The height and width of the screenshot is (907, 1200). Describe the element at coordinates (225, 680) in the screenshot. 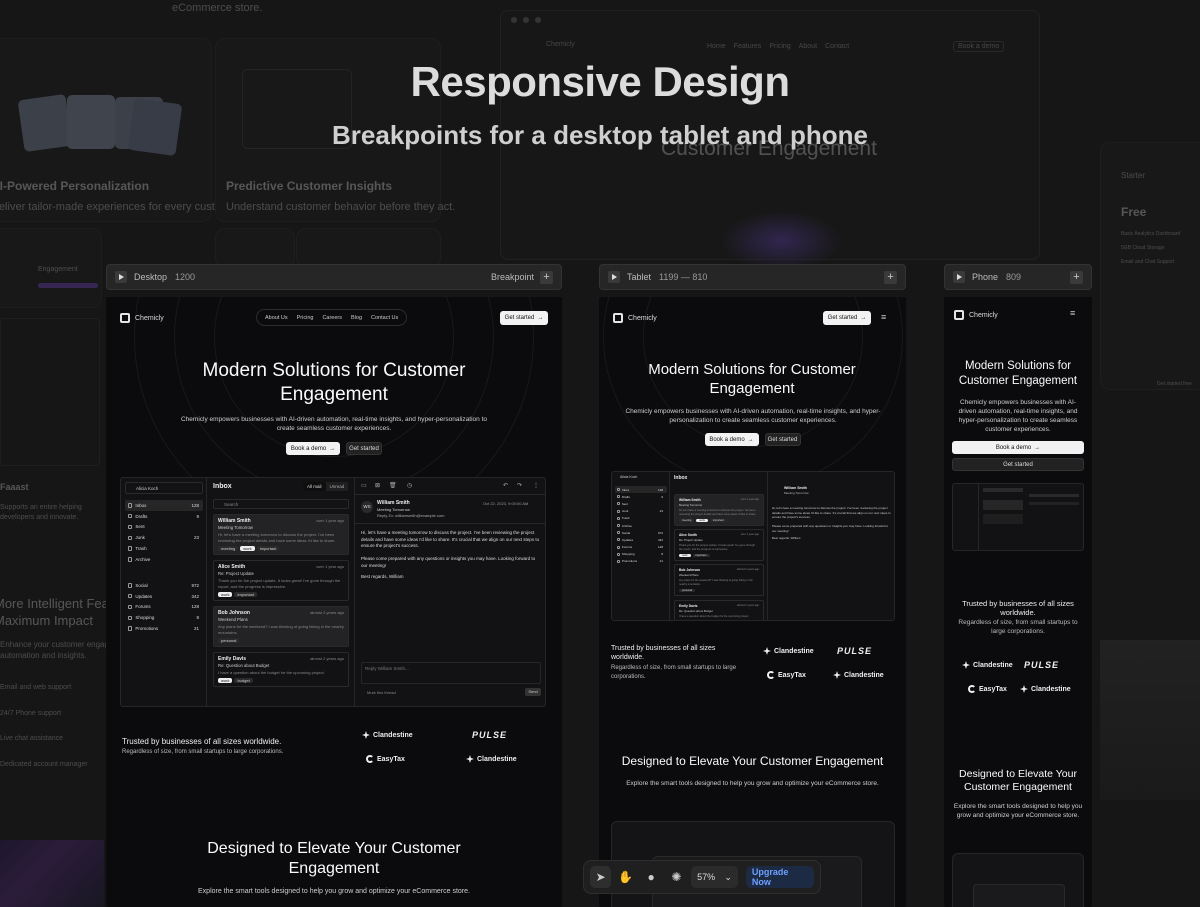

I see `mail-tag: work` at that location.